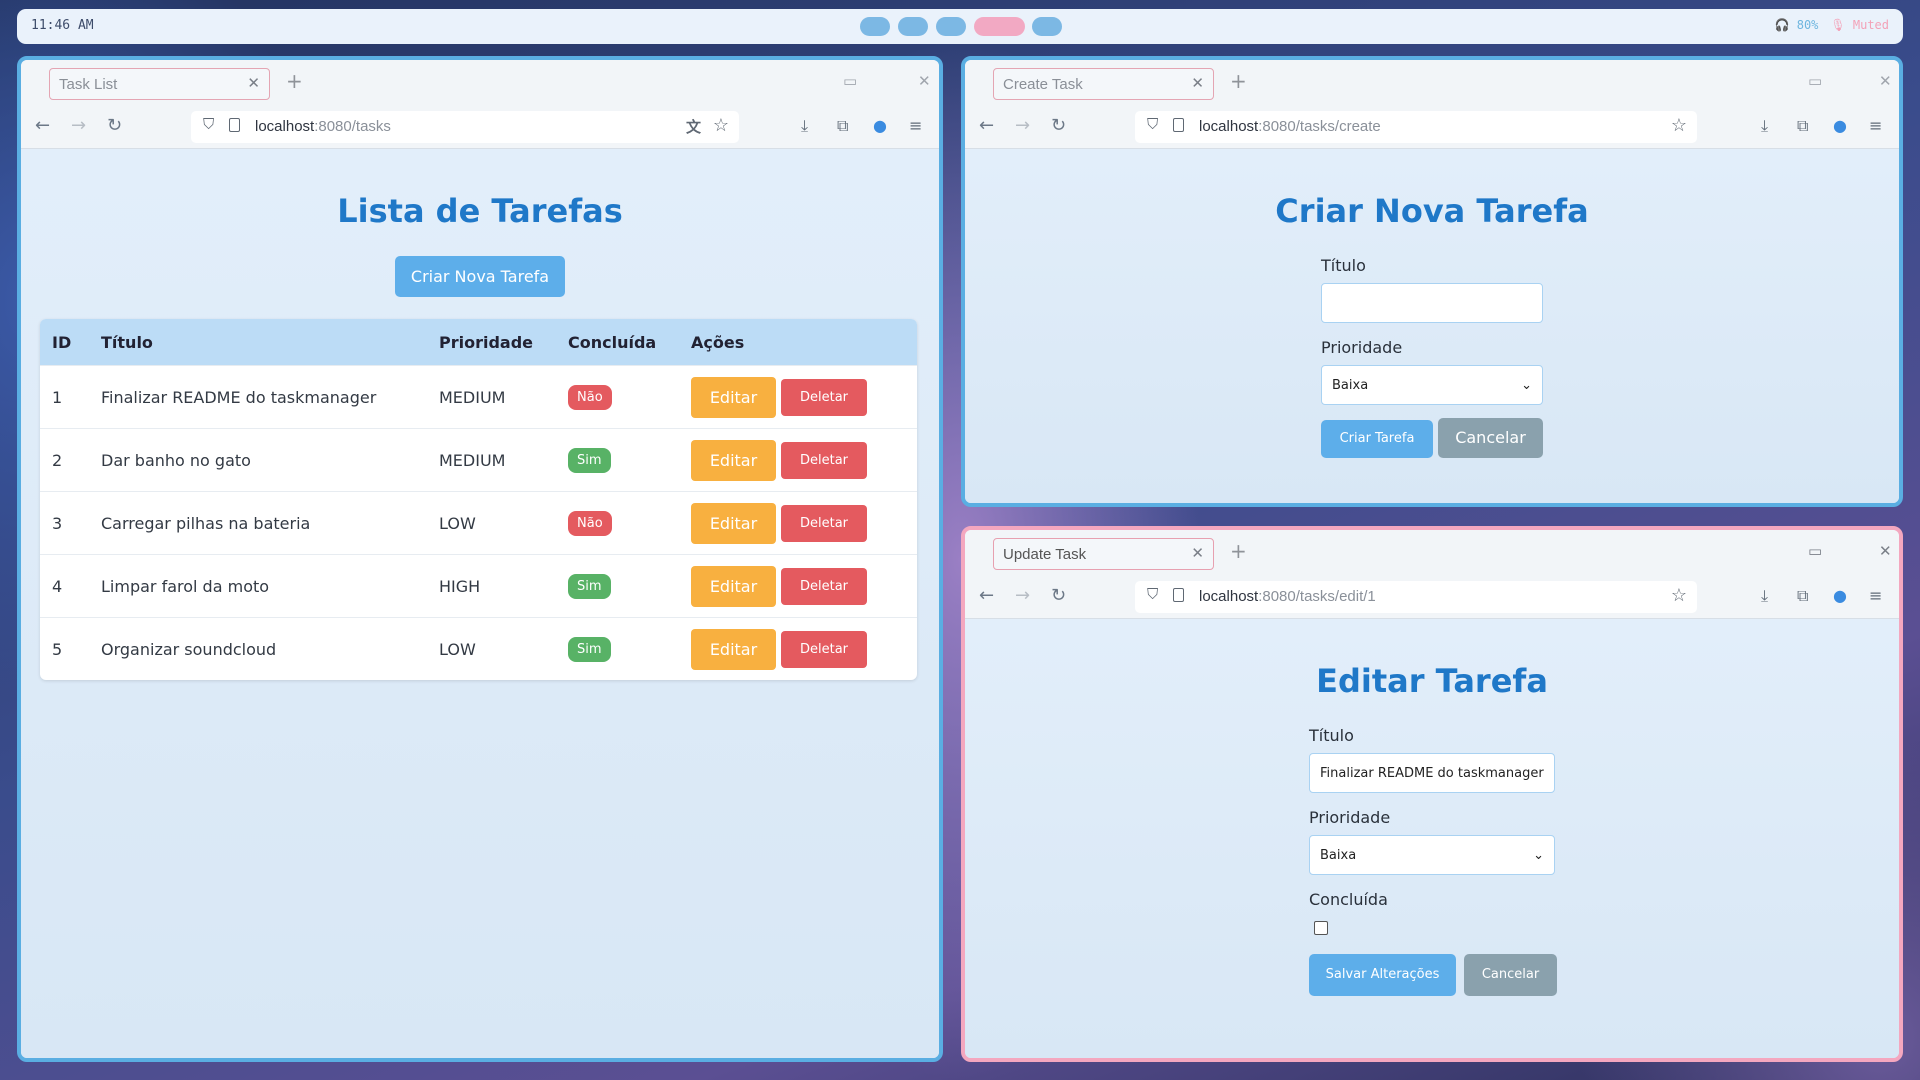 This screenshot has width=1920, height=1080. I want to click on cell-title: Finalizar README do taskmanager, so click(239, 397).